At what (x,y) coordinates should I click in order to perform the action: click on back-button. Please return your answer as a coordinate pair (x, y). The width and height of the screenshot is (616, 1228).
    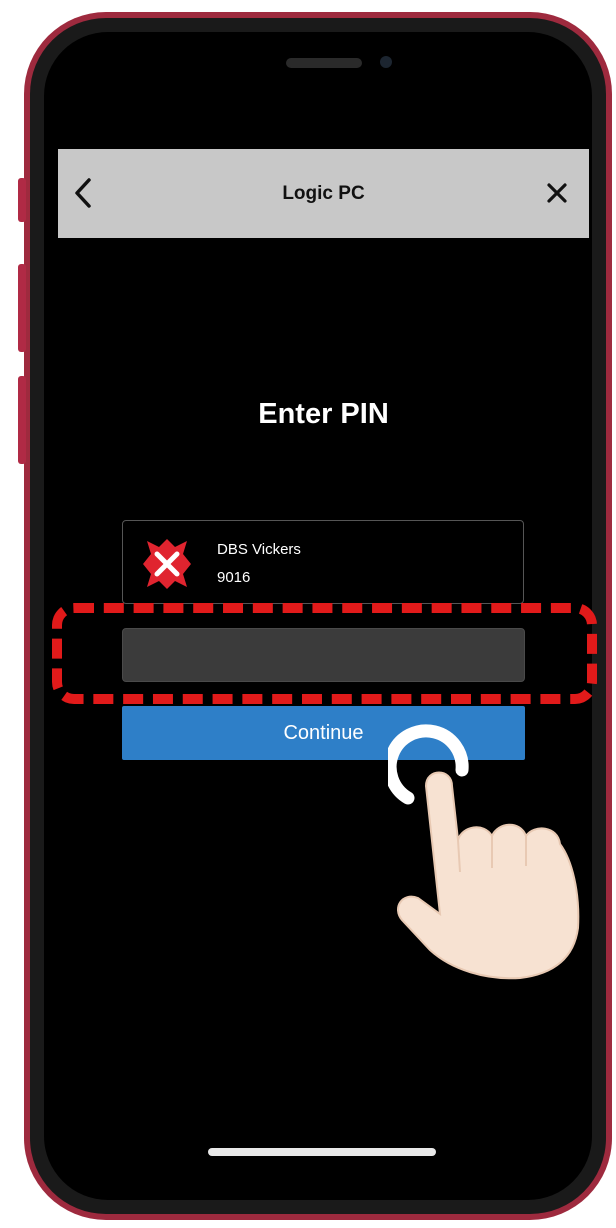
    Looking at the image, I should click on (83, 193).